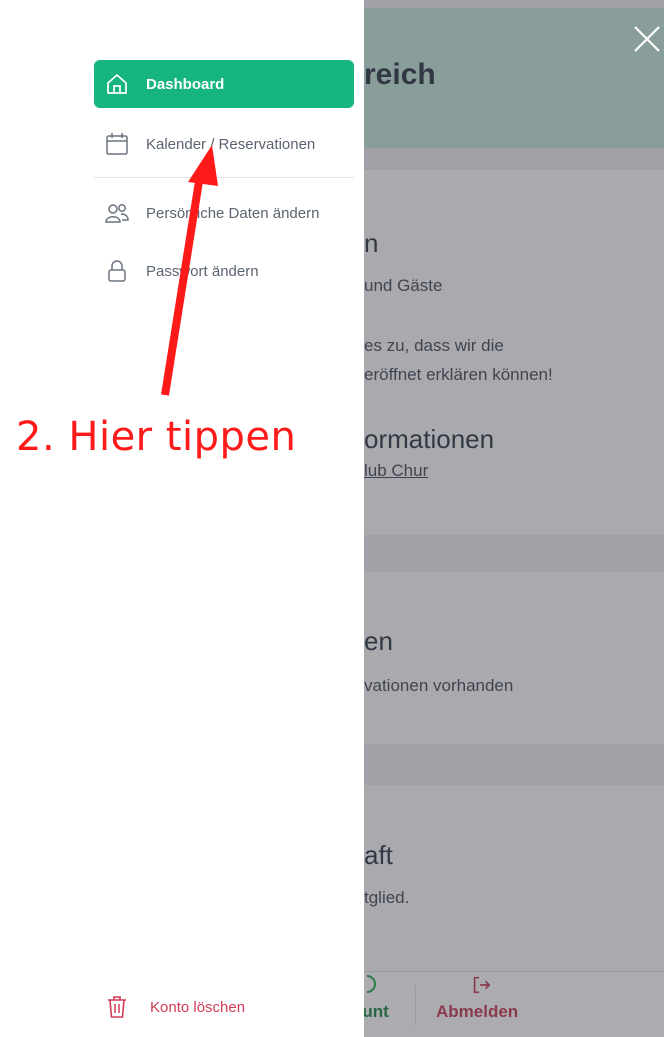 Image resolution: width=664 pixels, height=1037 pixels. Describe the element at coordinates (156, 437) in the screenshot. I see `annotation-text: 2. Hier tippen` at that location.